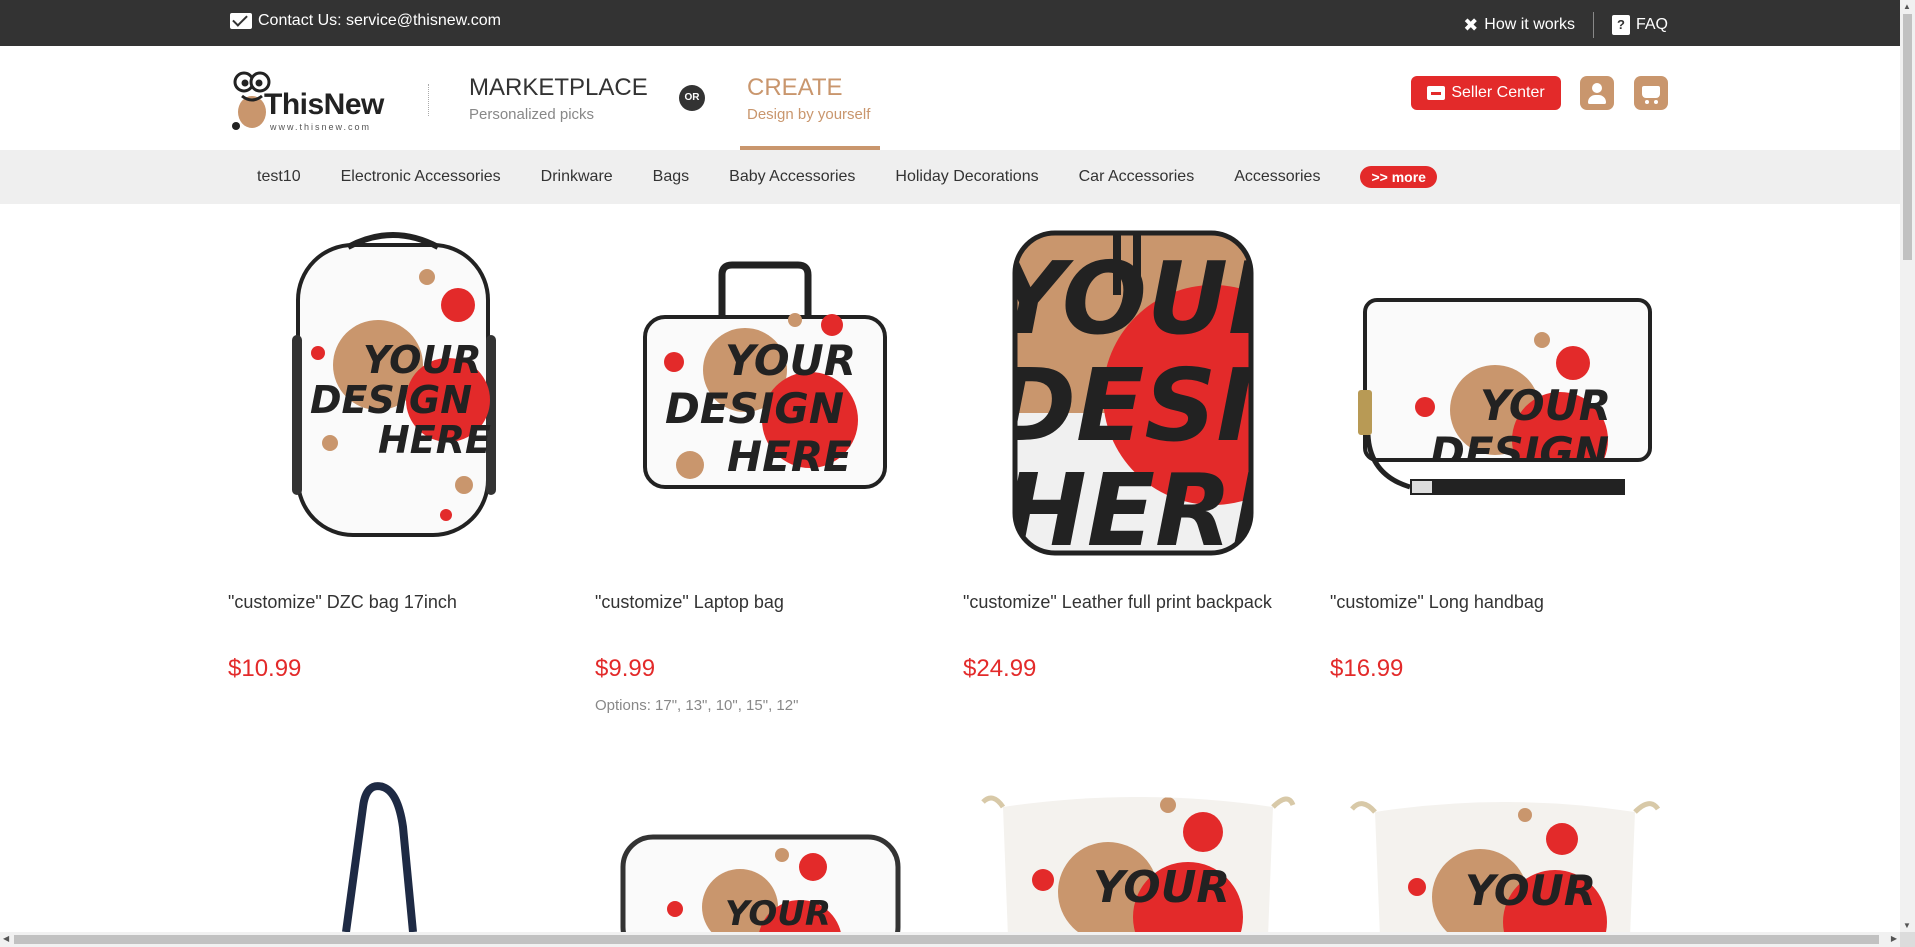 The image size is (1915, 947). I want to click on nav-item-electronic-accessories: Electronic Accessories, so click(421, 177).